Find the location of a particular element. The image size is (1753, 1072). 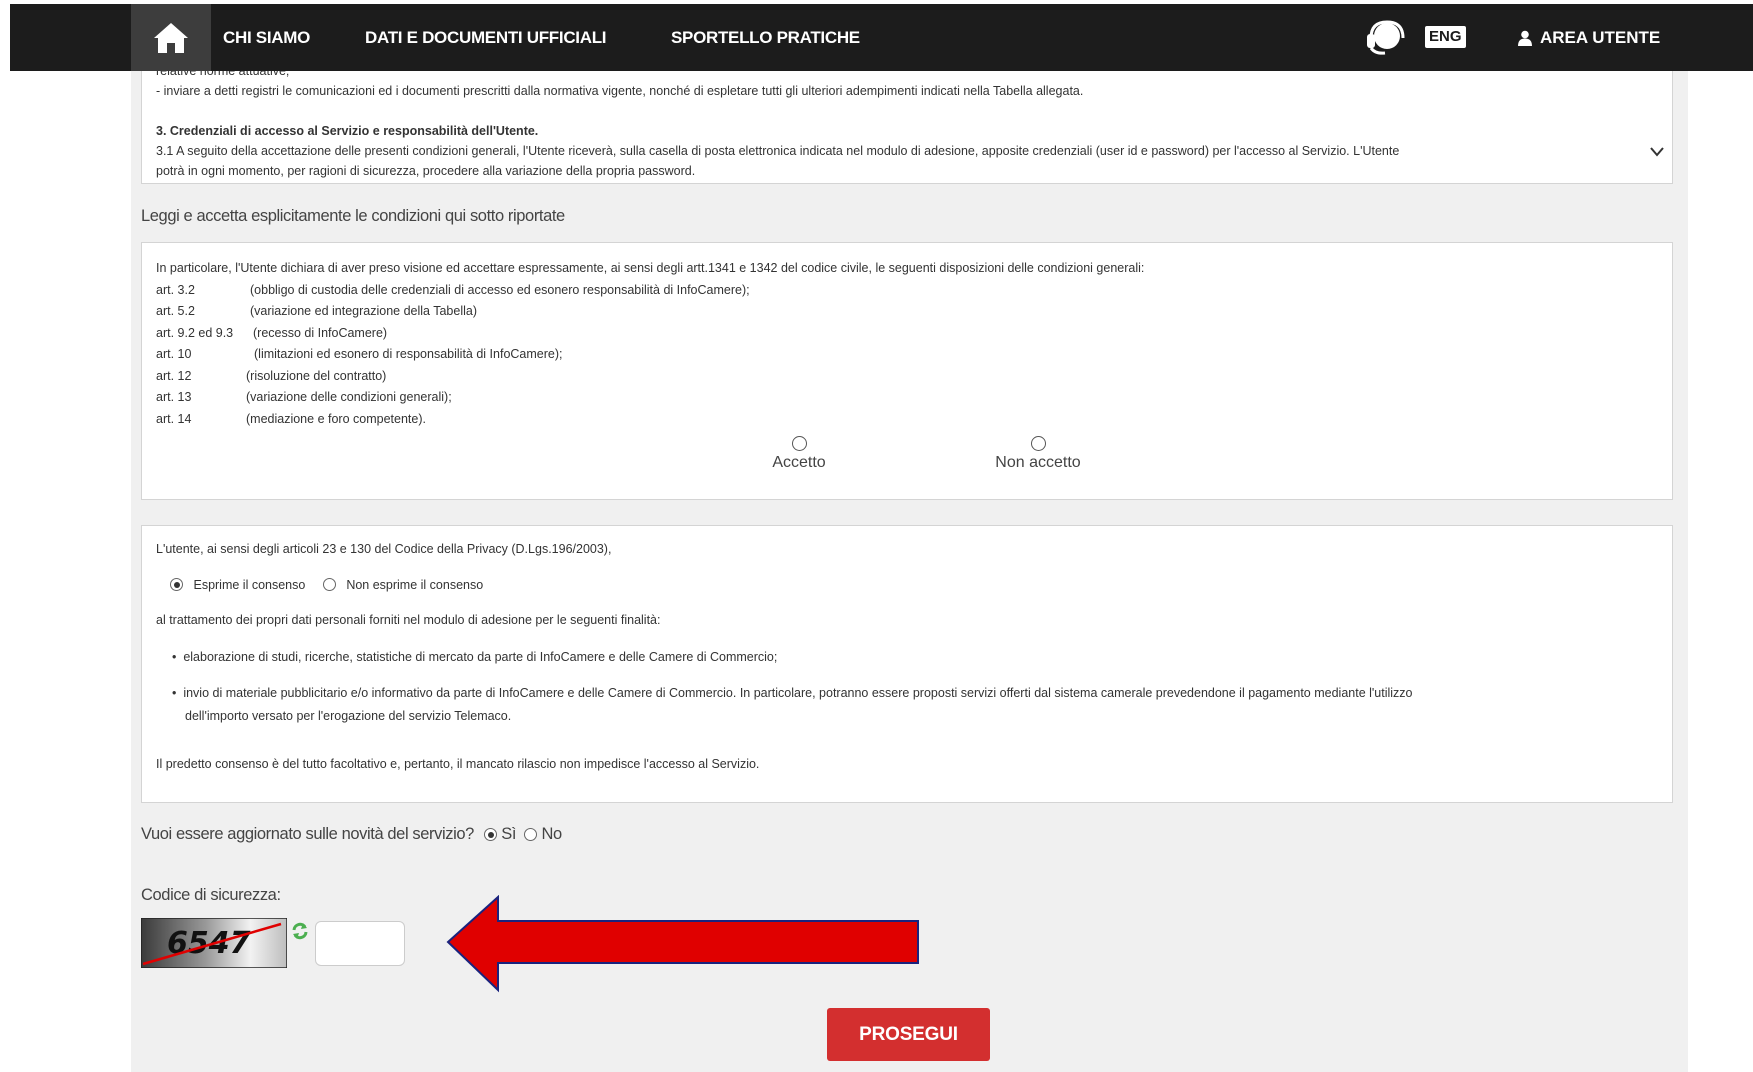

article-description: (risoluzione del contratto) is located at coordinates (316, 375).